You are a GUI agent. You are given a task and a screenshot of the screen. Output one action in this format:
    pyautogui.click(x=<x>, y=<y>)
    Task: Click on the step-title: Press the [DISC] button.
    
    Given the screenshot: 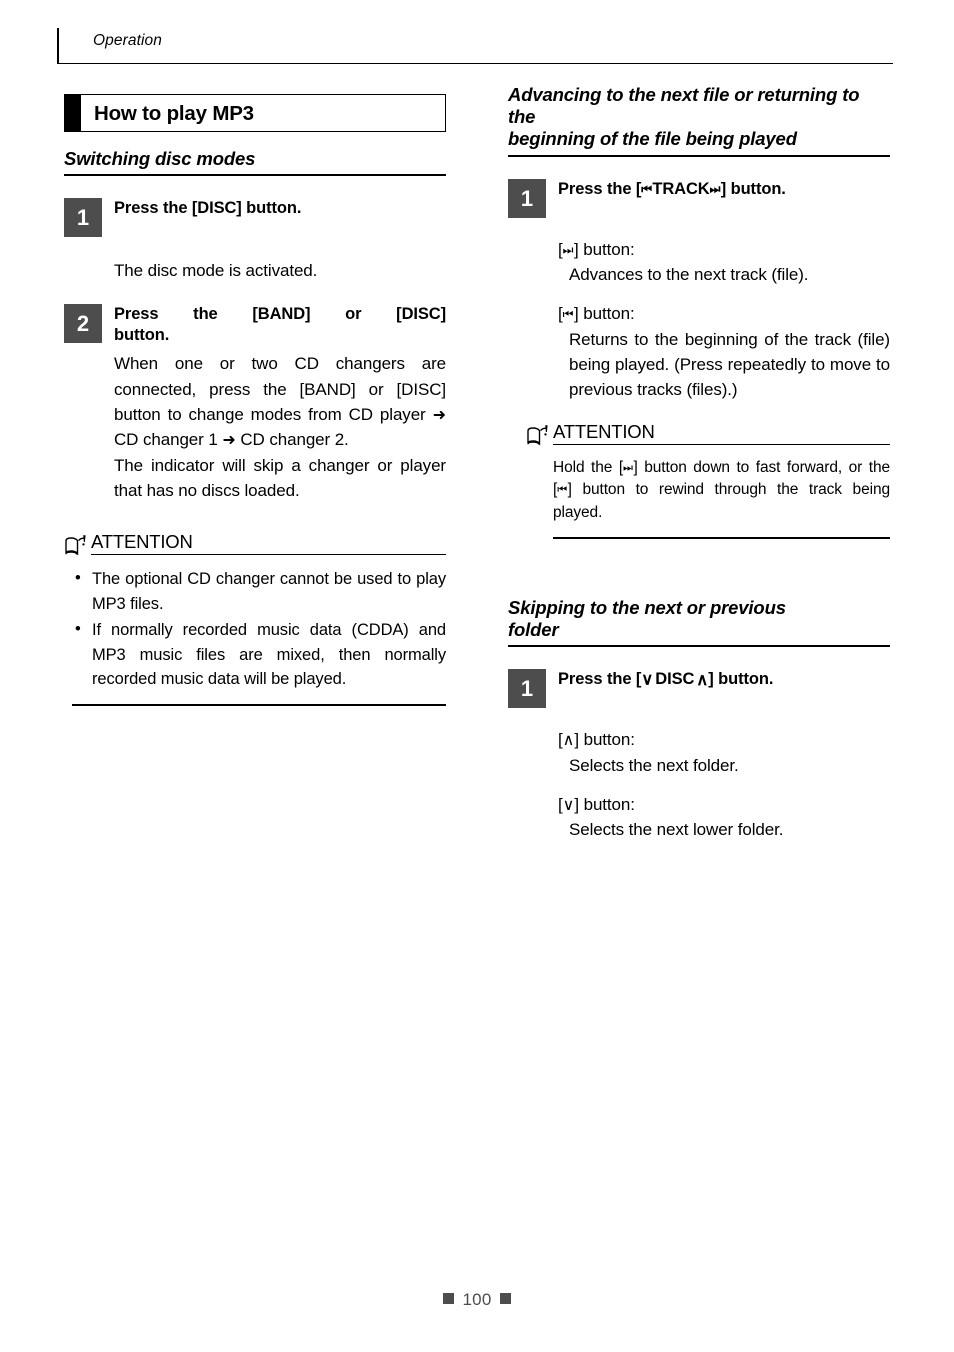 What is the action you would take?
    pyautogui.click(x=208, y=208)
    